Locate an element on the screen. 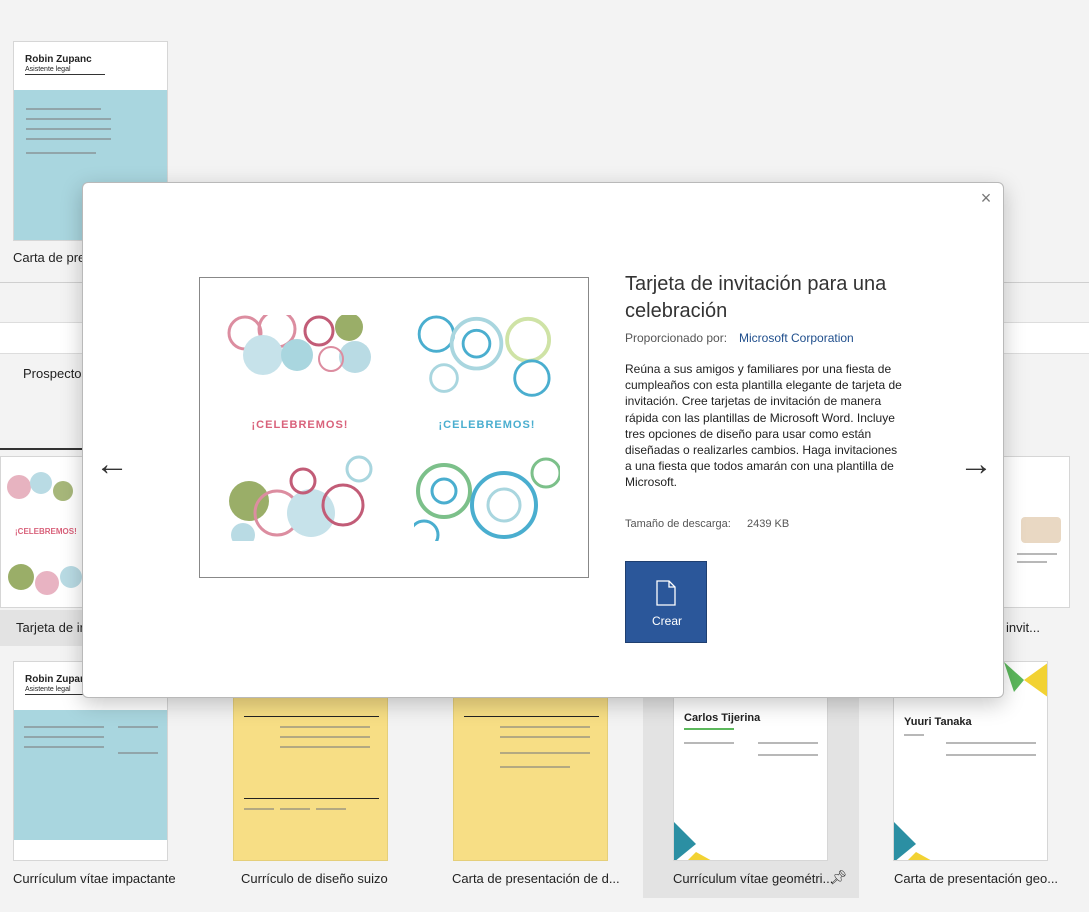 This screenshot has height=912, width=1089. resume-name: Robin Zupanc is located at coordinates (58, 59).